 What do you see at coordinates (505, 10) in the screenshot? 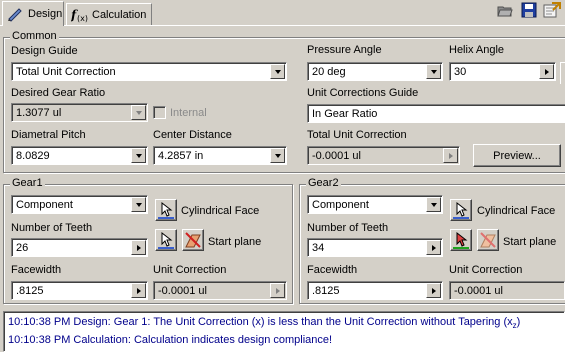
I see `open-folder-icon` at bounding box center [505, 10].